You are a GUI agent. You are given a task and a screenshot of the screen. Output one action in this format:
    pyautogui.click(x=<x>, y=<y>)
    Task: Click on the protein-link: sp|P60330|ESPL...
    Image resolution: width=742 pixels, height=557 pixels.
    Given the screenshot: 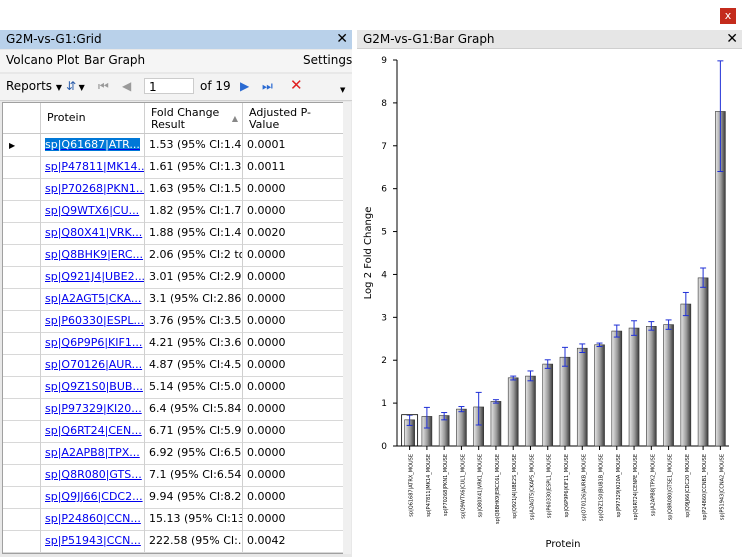 What is the action you would take?
    pyautogui.click(x=93, y=321)
    